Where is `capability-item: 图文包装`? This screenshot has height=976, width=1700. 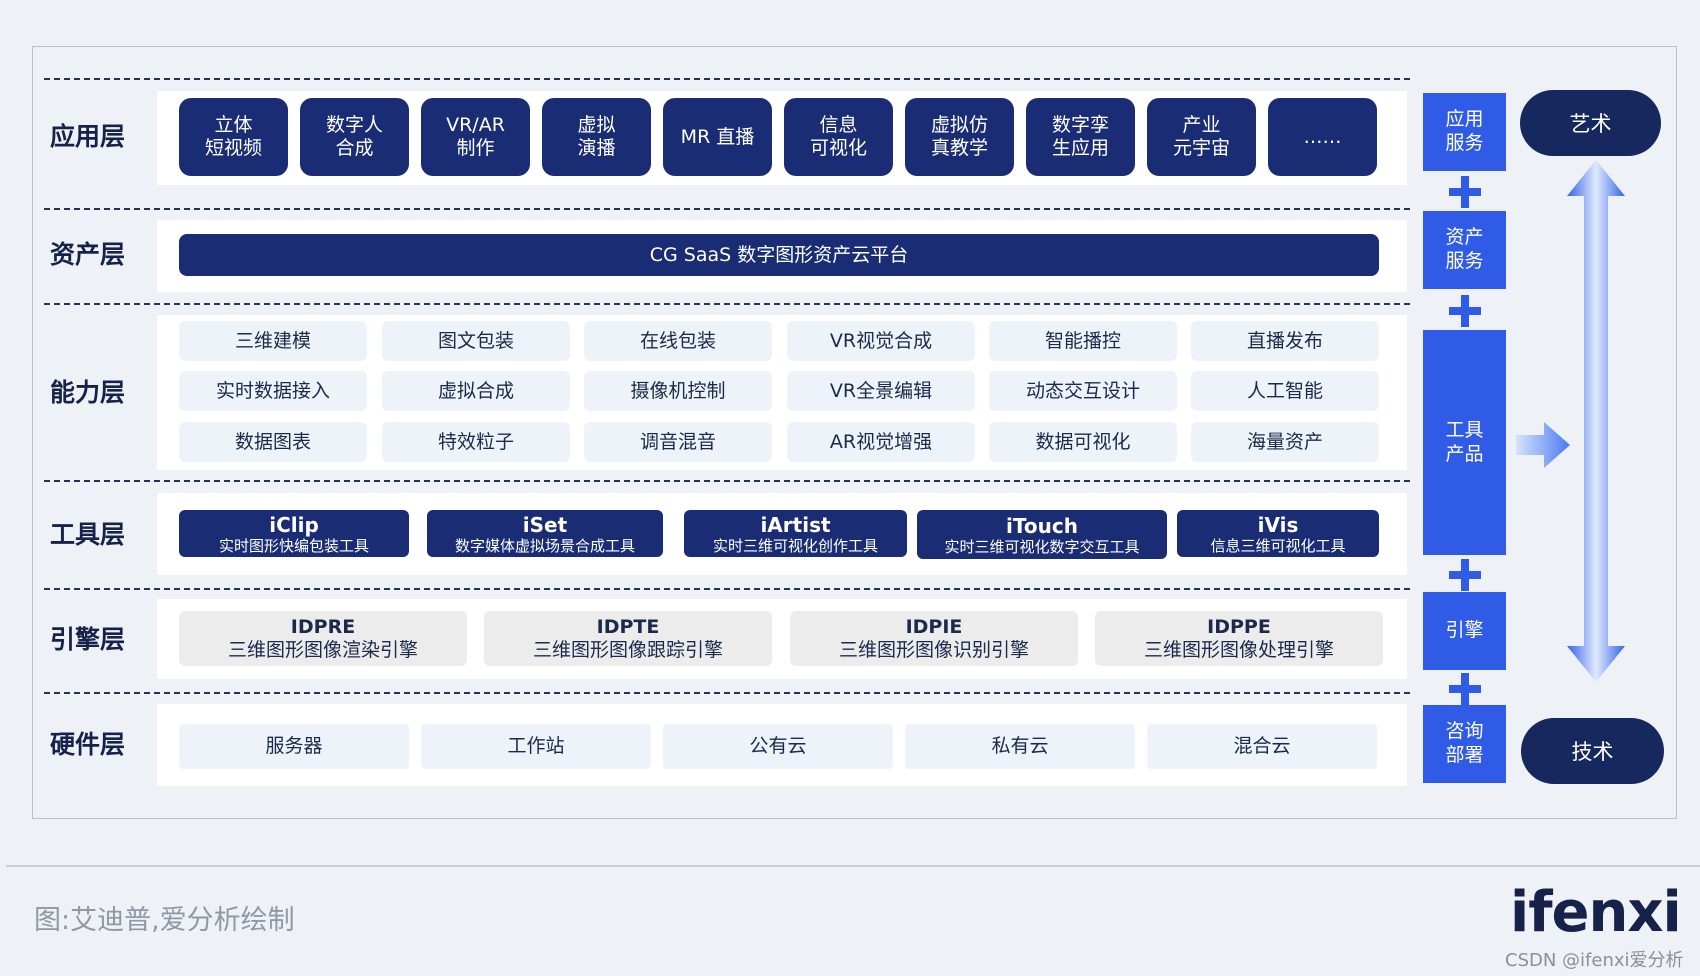 capability-item: 图文包装 is located at coordinates (476, 341).